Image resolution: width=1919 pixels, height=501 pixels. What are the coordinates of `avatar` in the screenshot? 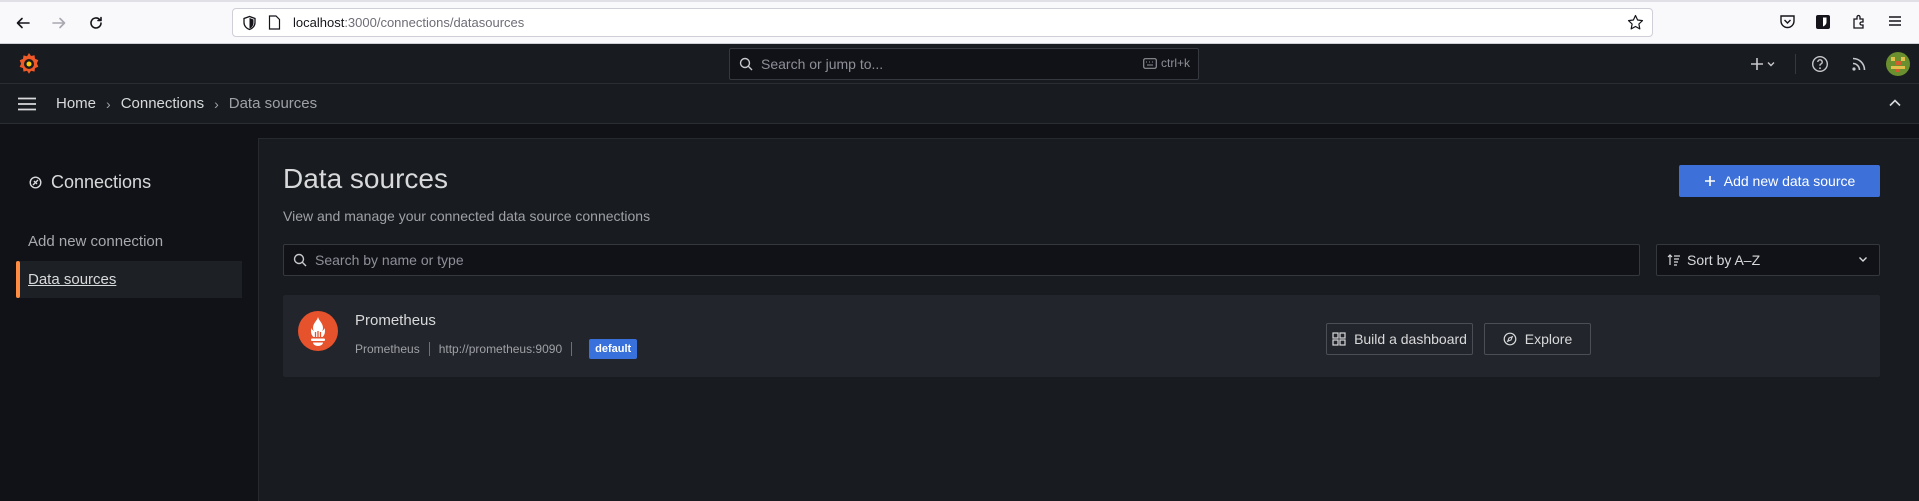 It's located at (1898, 64).